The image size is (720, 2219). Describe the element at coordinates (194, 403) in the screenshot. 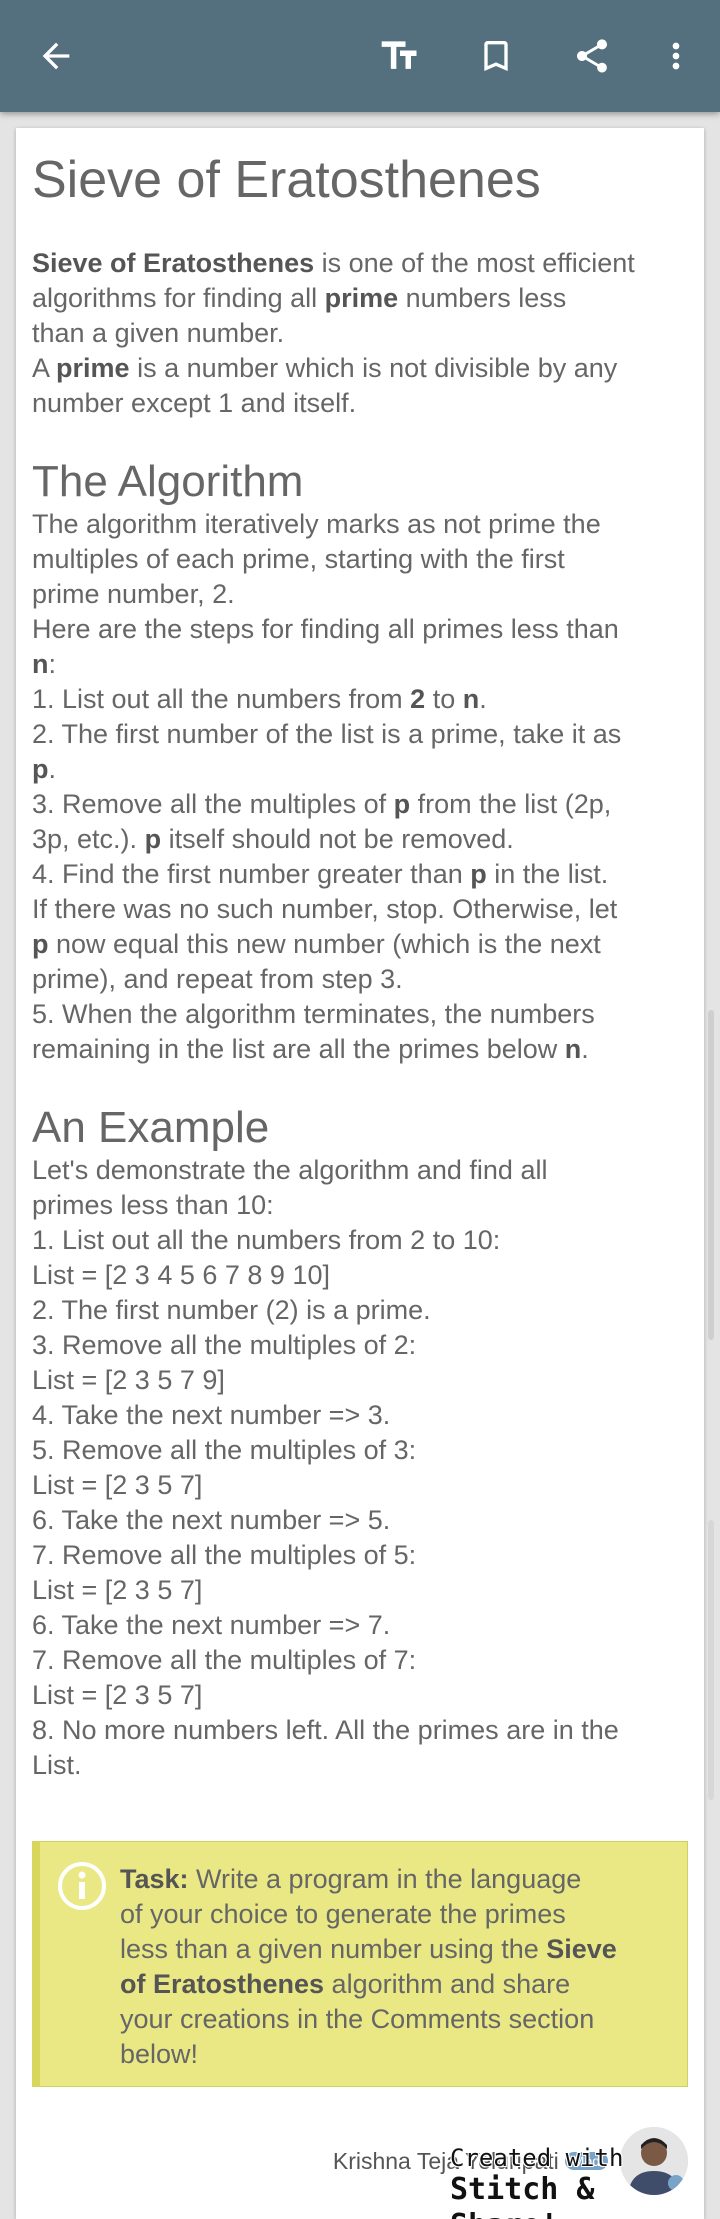

I see `text: number except 1 and itself.` at that location.